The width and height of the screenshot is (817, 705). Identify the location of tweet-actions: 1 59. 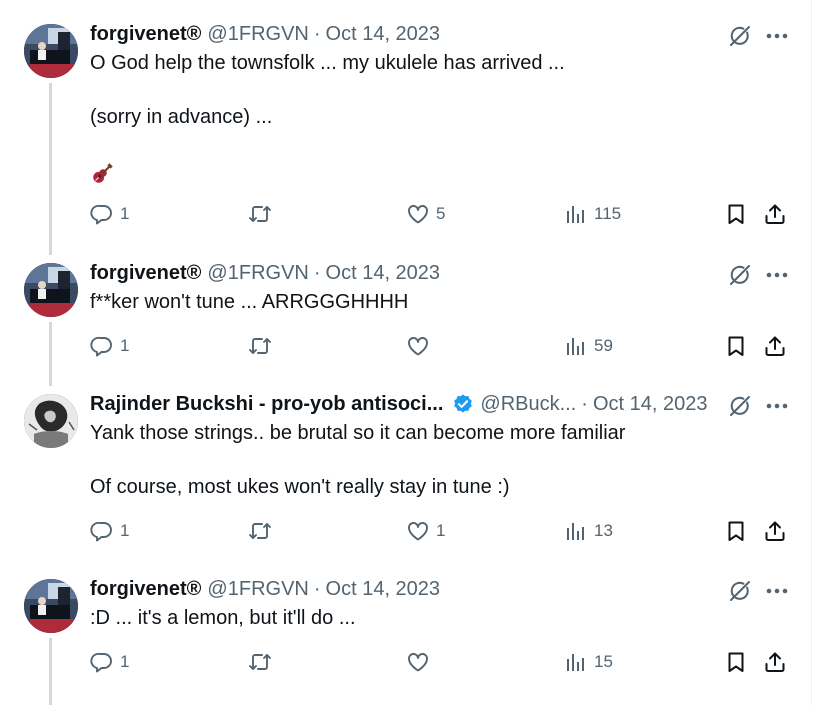
(440, 347).